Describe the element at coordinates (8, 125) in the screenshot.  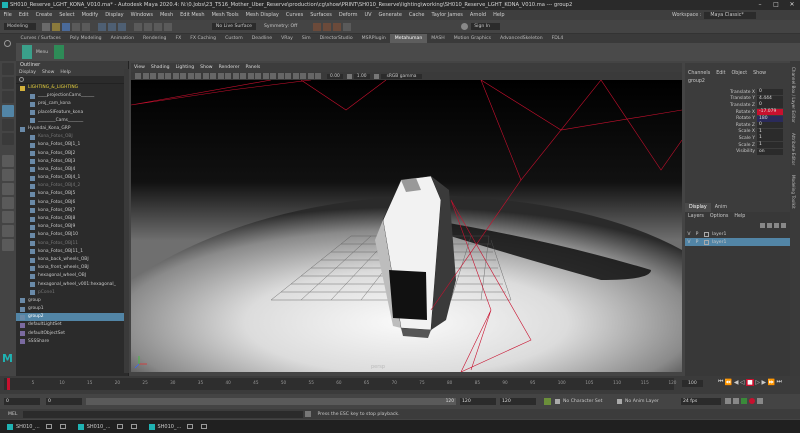
I see `rotate-tool-icon` at that location.